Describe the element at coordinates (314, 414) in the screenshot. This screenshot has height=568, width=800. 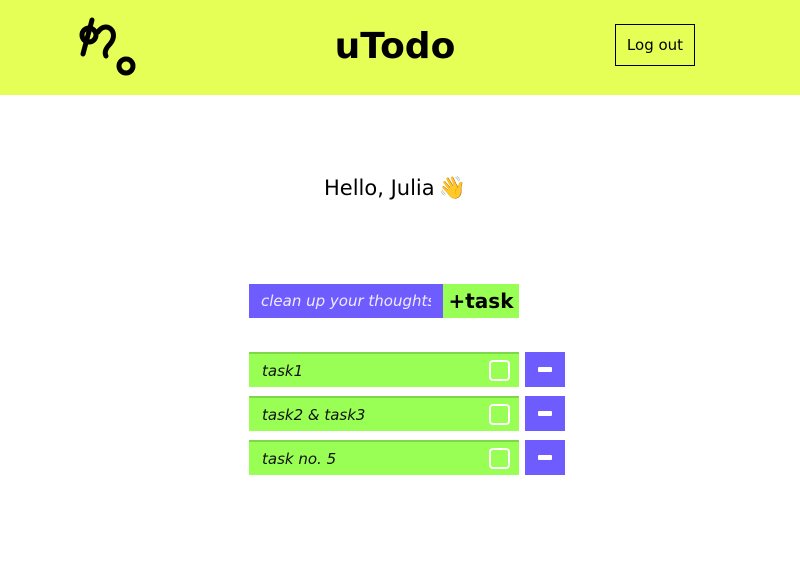
I see `task-label: task2 & task3` at that location.